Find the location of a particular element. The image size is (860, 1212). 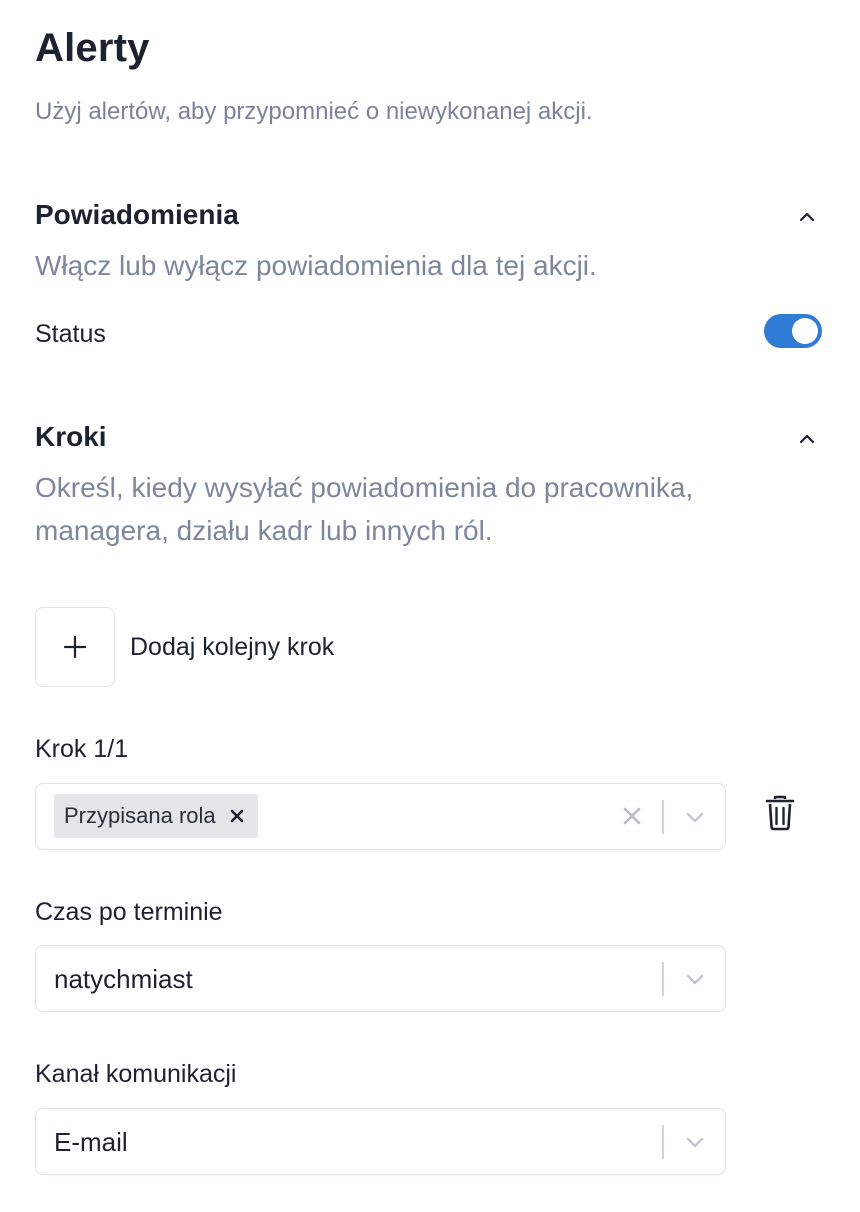

step-label: Krok 1/1 is located at coordinates (82, 749).